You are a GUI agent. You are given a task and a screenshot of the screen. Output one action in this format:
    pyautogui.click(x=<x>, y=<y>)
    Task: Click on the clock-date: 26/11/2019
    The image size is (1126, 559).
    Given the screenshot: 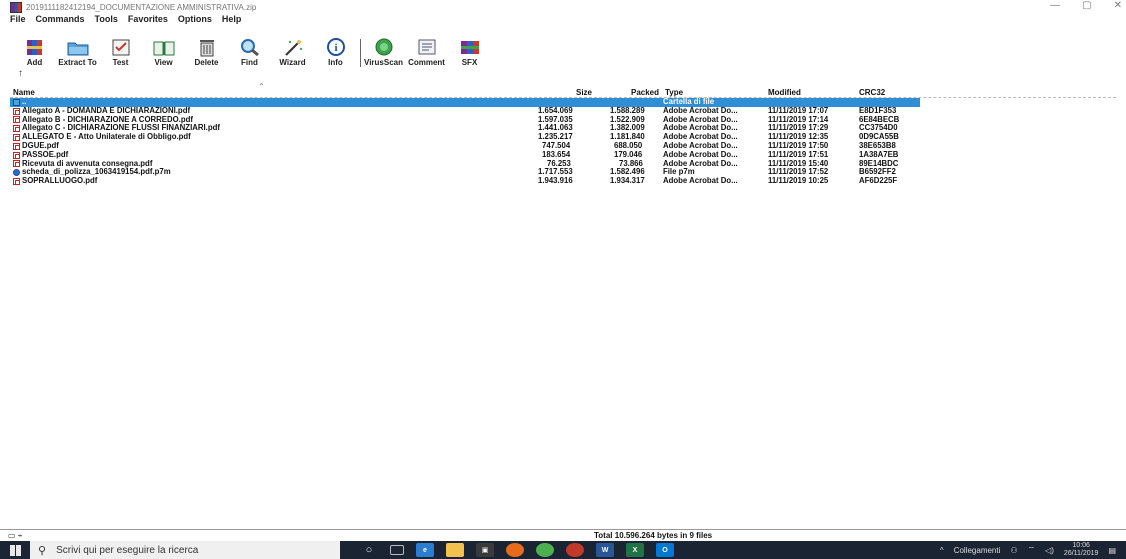 What is the action you would take?
    pyautogui.click(x=1081, y=553)
    